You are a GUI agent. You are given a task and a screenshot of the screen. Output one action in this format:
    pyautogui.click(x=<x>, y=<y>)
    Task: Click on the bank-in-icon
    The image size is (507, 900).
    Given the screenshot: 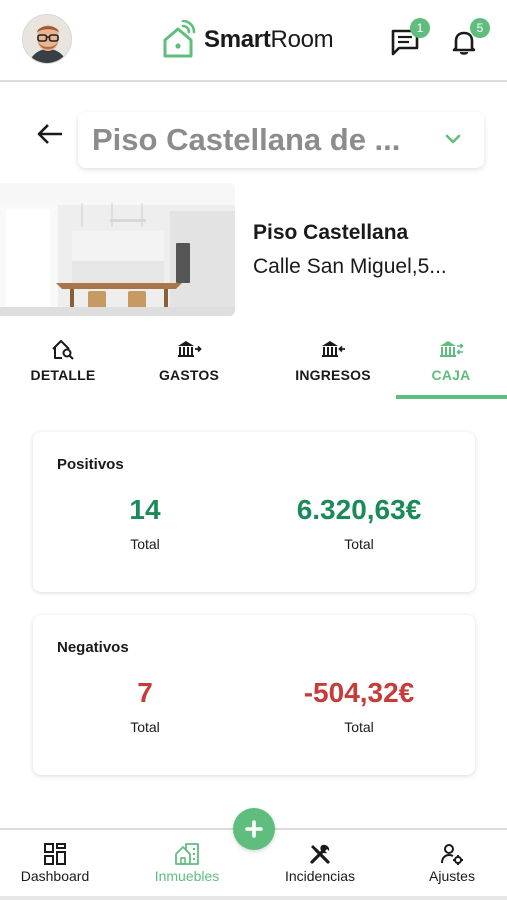 What is the action you would take?
    pyautogui.click(x=333, y=349)
    